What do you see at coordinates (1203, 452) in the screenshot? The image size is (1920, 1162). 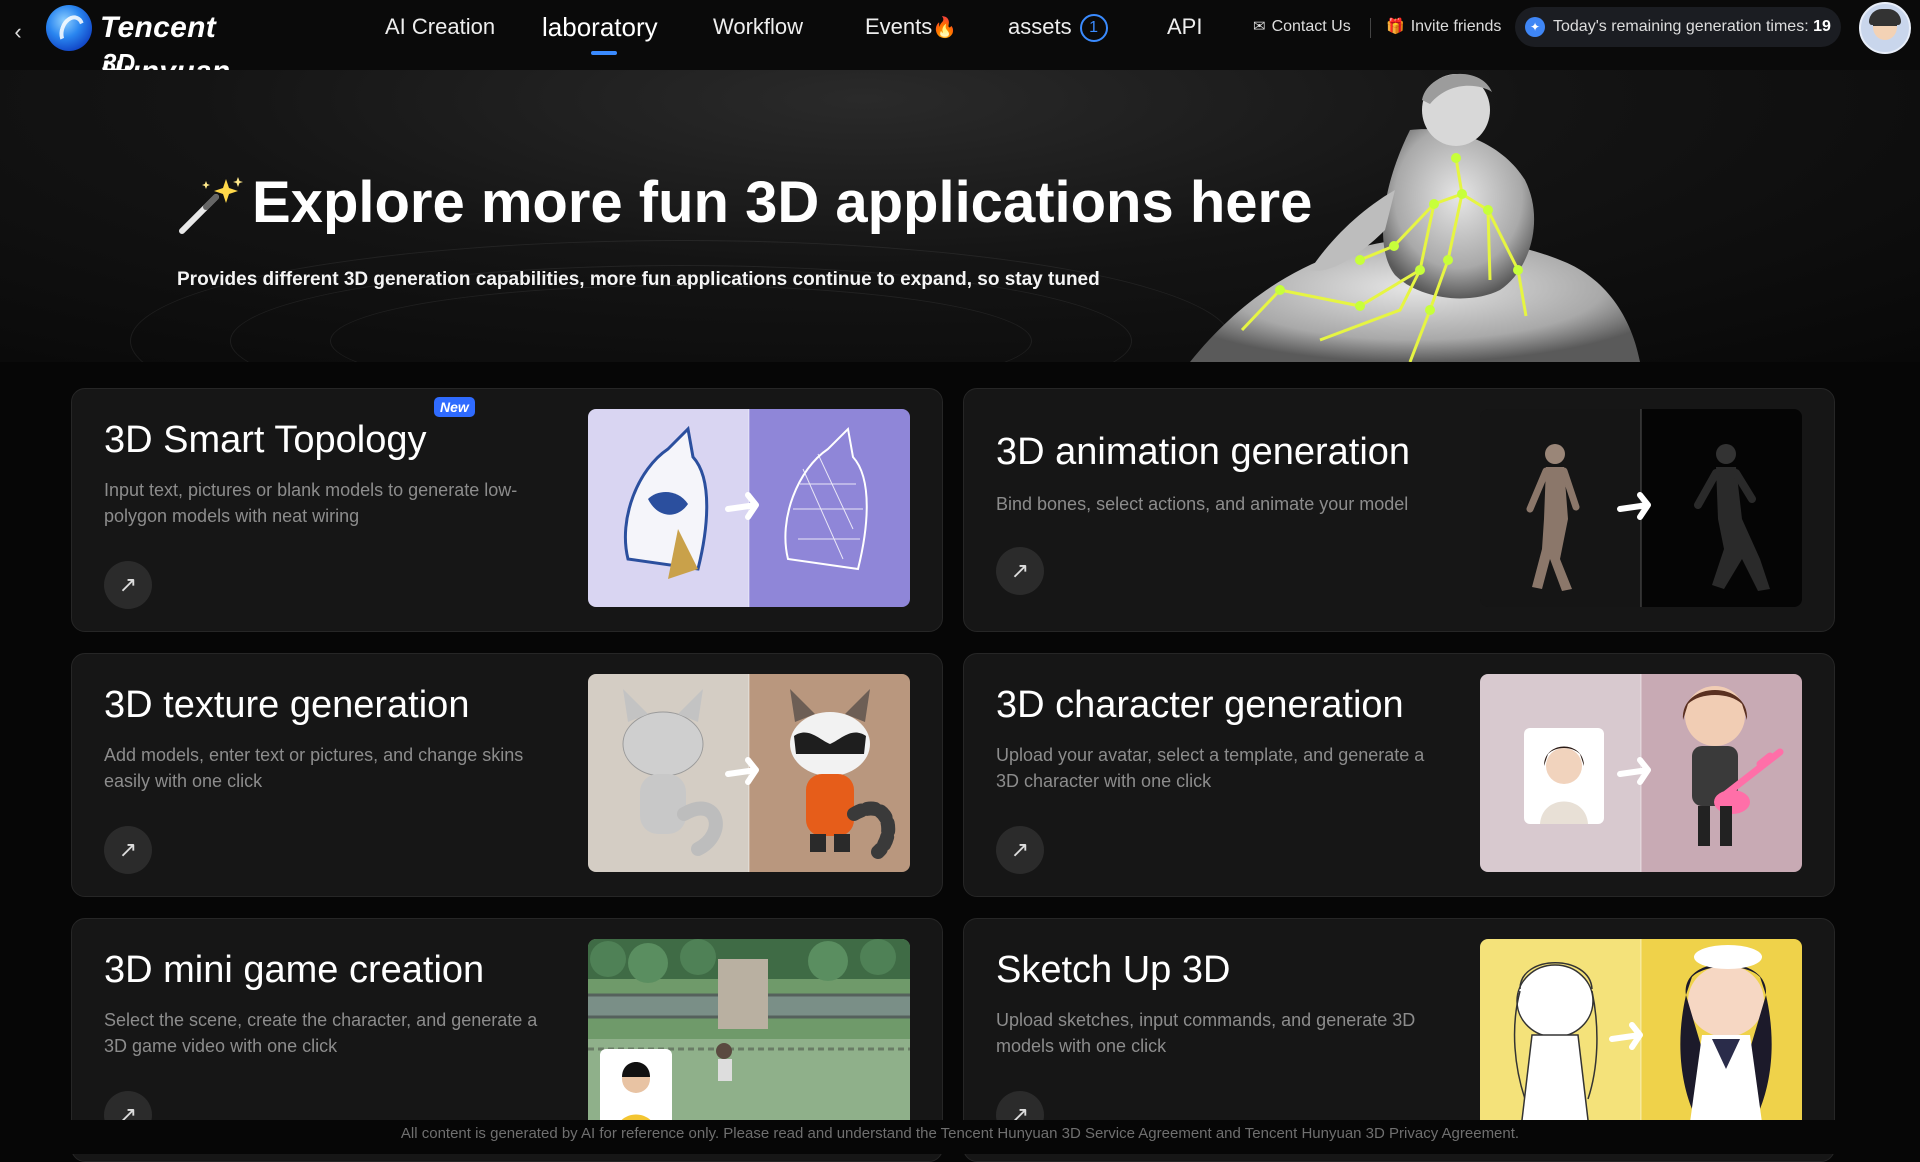 I see `card-title: 3D animation generation` at bounding box center [1203, 452].